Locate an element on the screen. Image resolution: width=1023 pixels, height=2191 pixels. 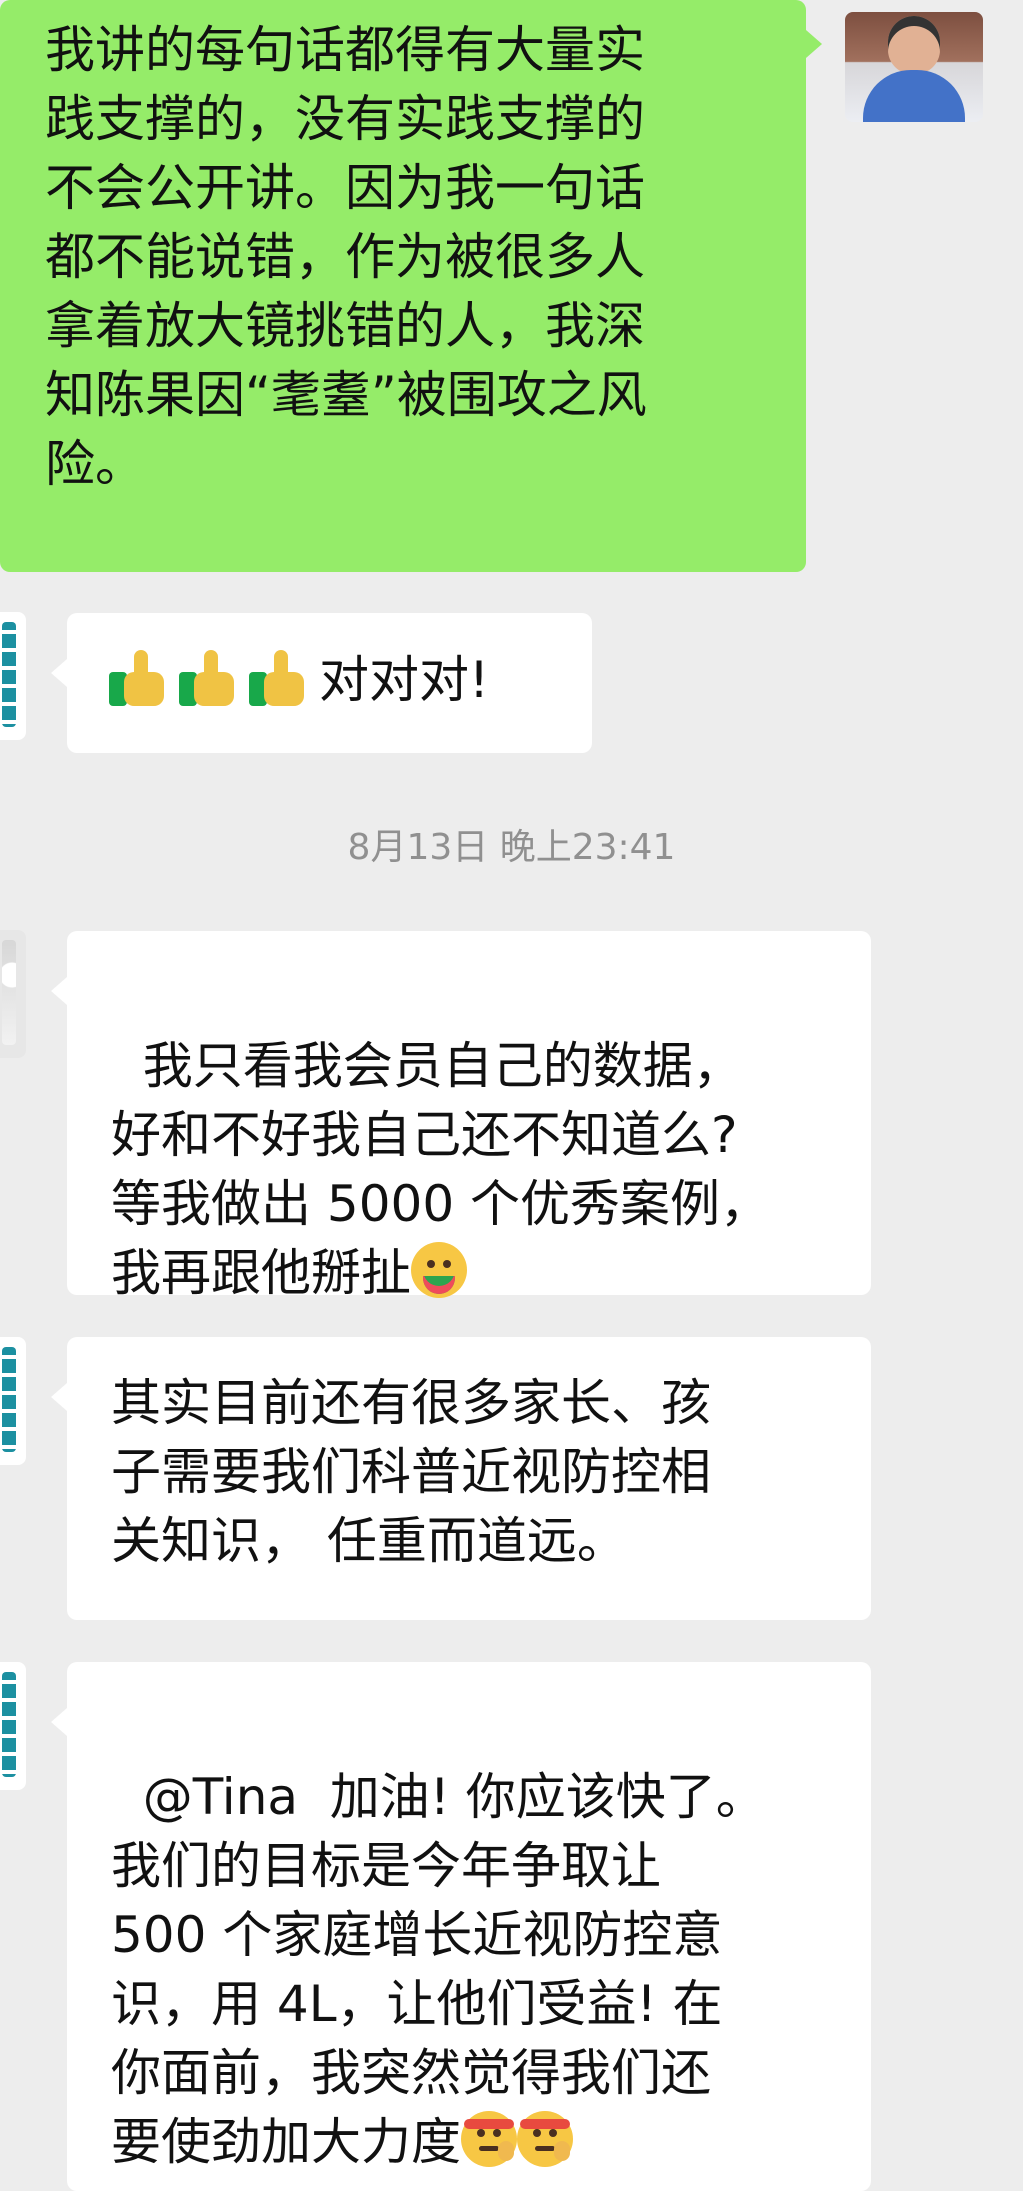
avatar-body is located at coordinates (914, 96).